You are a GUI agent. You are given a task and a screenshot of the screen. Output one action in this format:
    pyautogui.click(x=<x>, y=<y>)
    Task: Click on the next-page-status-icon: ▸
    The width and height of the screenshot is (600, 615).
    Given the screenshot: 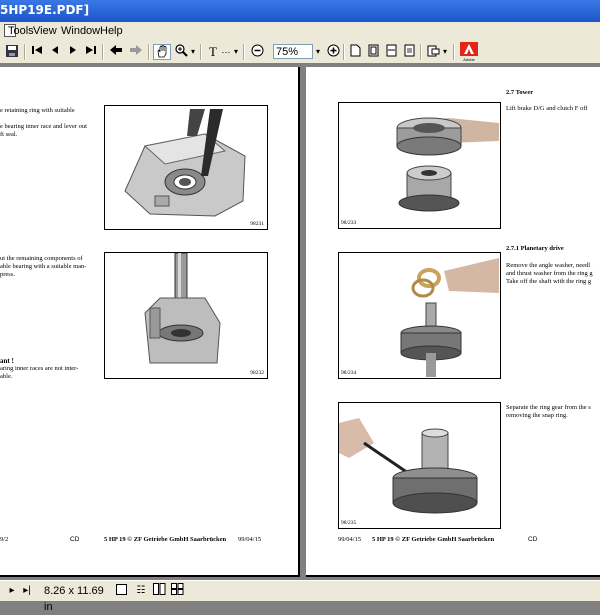 What is the action you would take?
    pyautogui.click(x=12, y=591)
    